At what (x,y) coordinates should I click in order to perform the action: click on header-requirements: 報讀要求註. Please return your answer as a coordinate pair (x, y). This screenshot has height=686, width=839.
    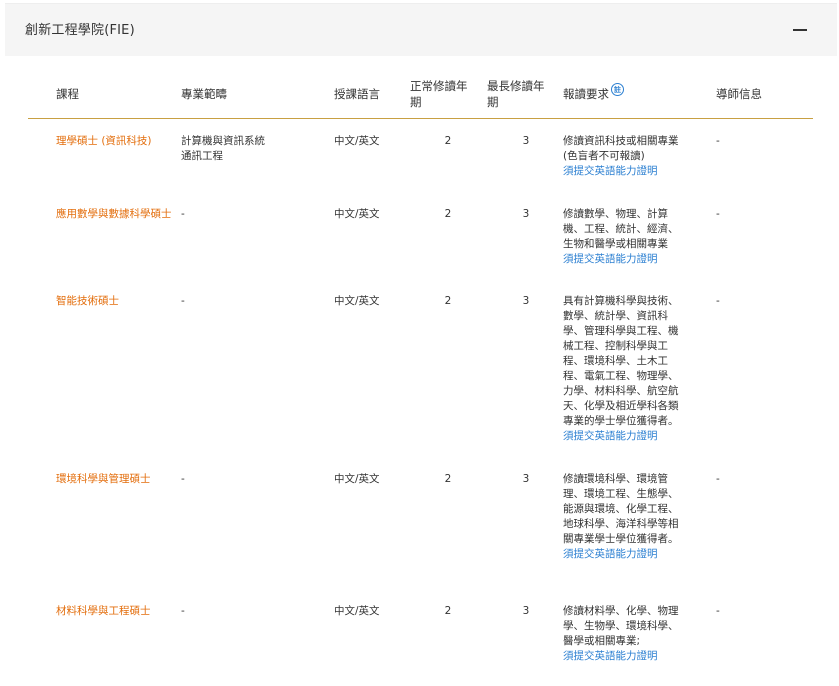
    Looking at the image, I should click on (593, 92).